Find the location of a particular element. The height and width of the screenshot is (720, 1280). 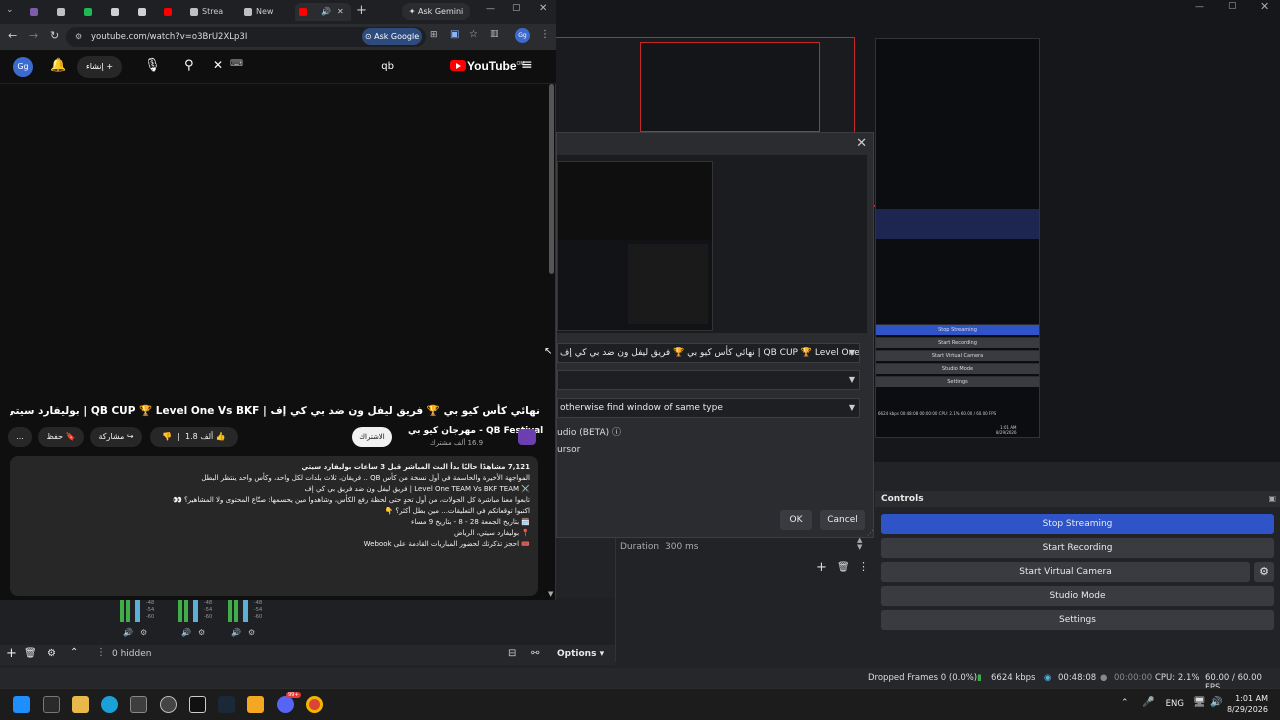

capture-method-select: ▼ is located at coordinates (708, 380).